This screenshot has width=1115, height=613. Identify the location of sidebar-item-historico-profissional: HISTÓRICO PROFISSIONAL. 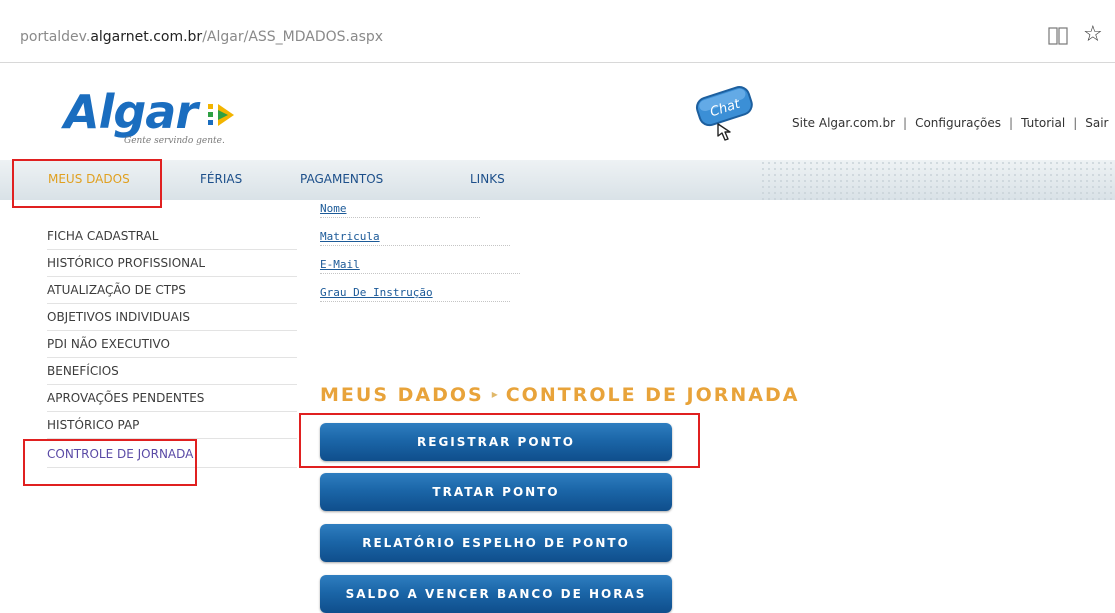
(172, 263).